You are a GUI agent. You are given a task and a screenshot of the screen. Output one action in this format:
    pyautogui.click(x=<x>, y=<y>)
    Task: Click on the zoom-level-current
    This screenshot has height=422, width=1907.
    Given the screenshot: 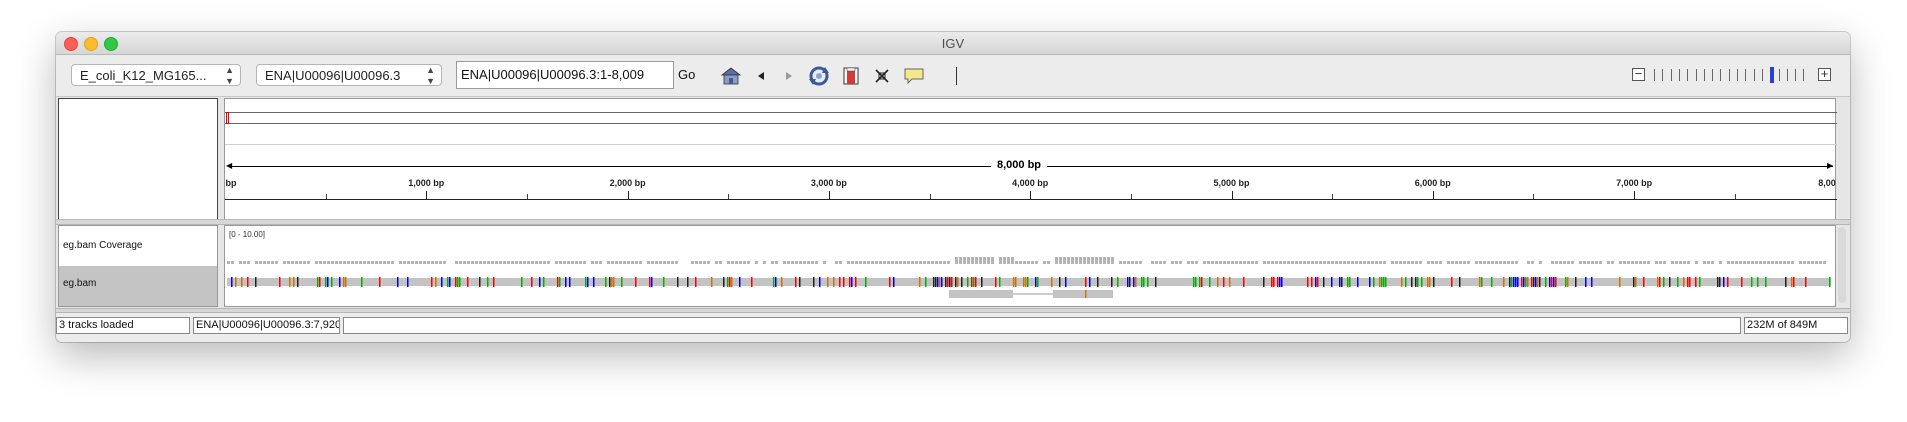 What is the action you would take?
    pyautogui.click(x=1772, y=75)
    